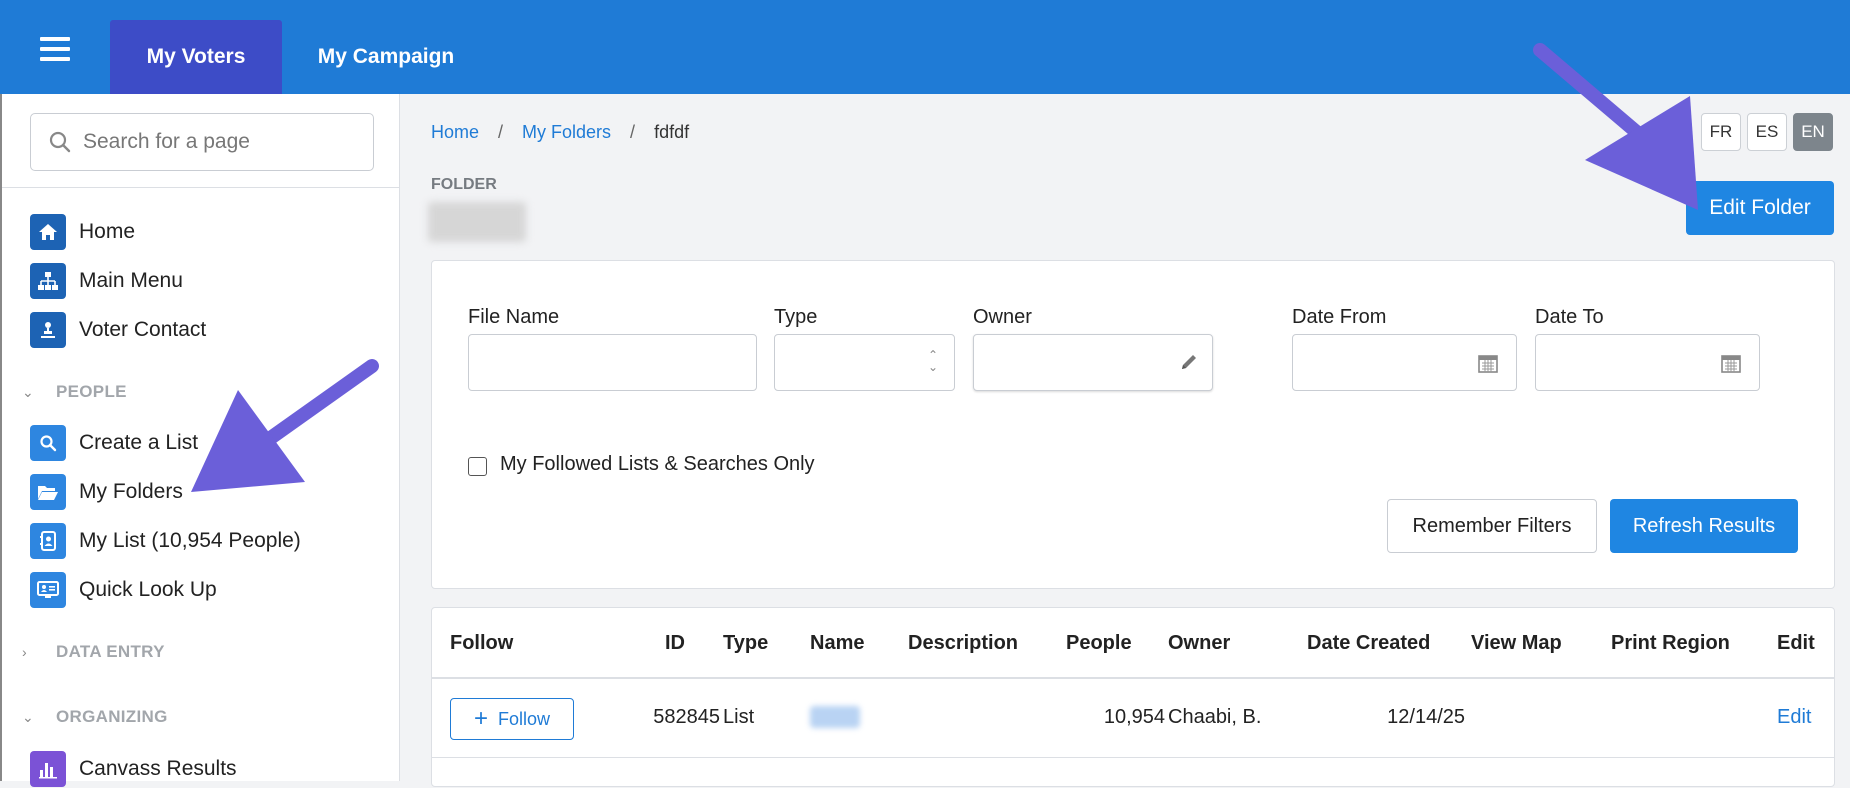  Describe the element at coordinates (1796, 643) in the screenshot. I see `column-header-edit: Edit` at that location.